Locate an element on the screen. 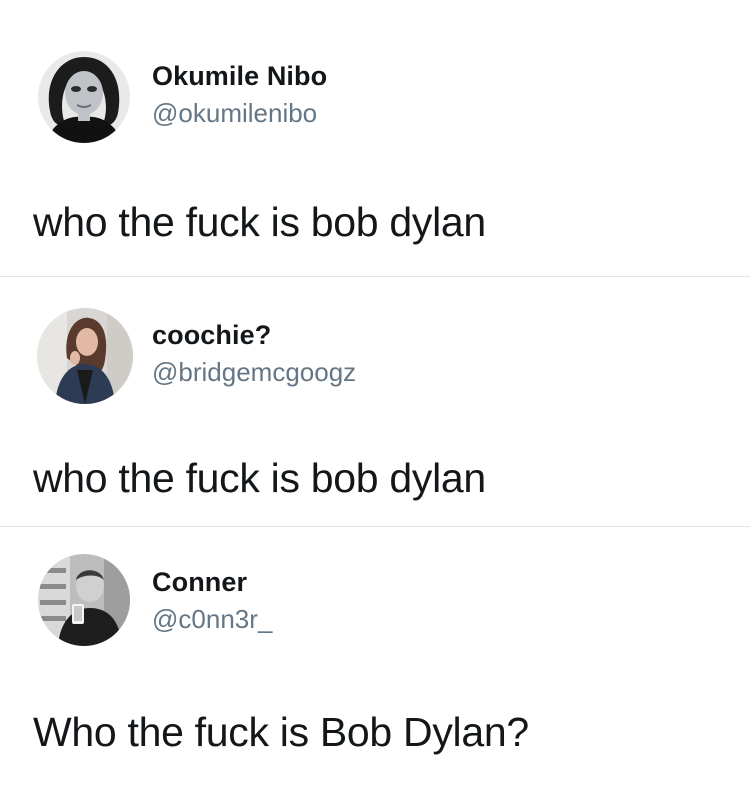 Image resolution: width=750 pixels, height=806 pixels. user-handle: @okumilenibo is located at coordinates (234, 113).